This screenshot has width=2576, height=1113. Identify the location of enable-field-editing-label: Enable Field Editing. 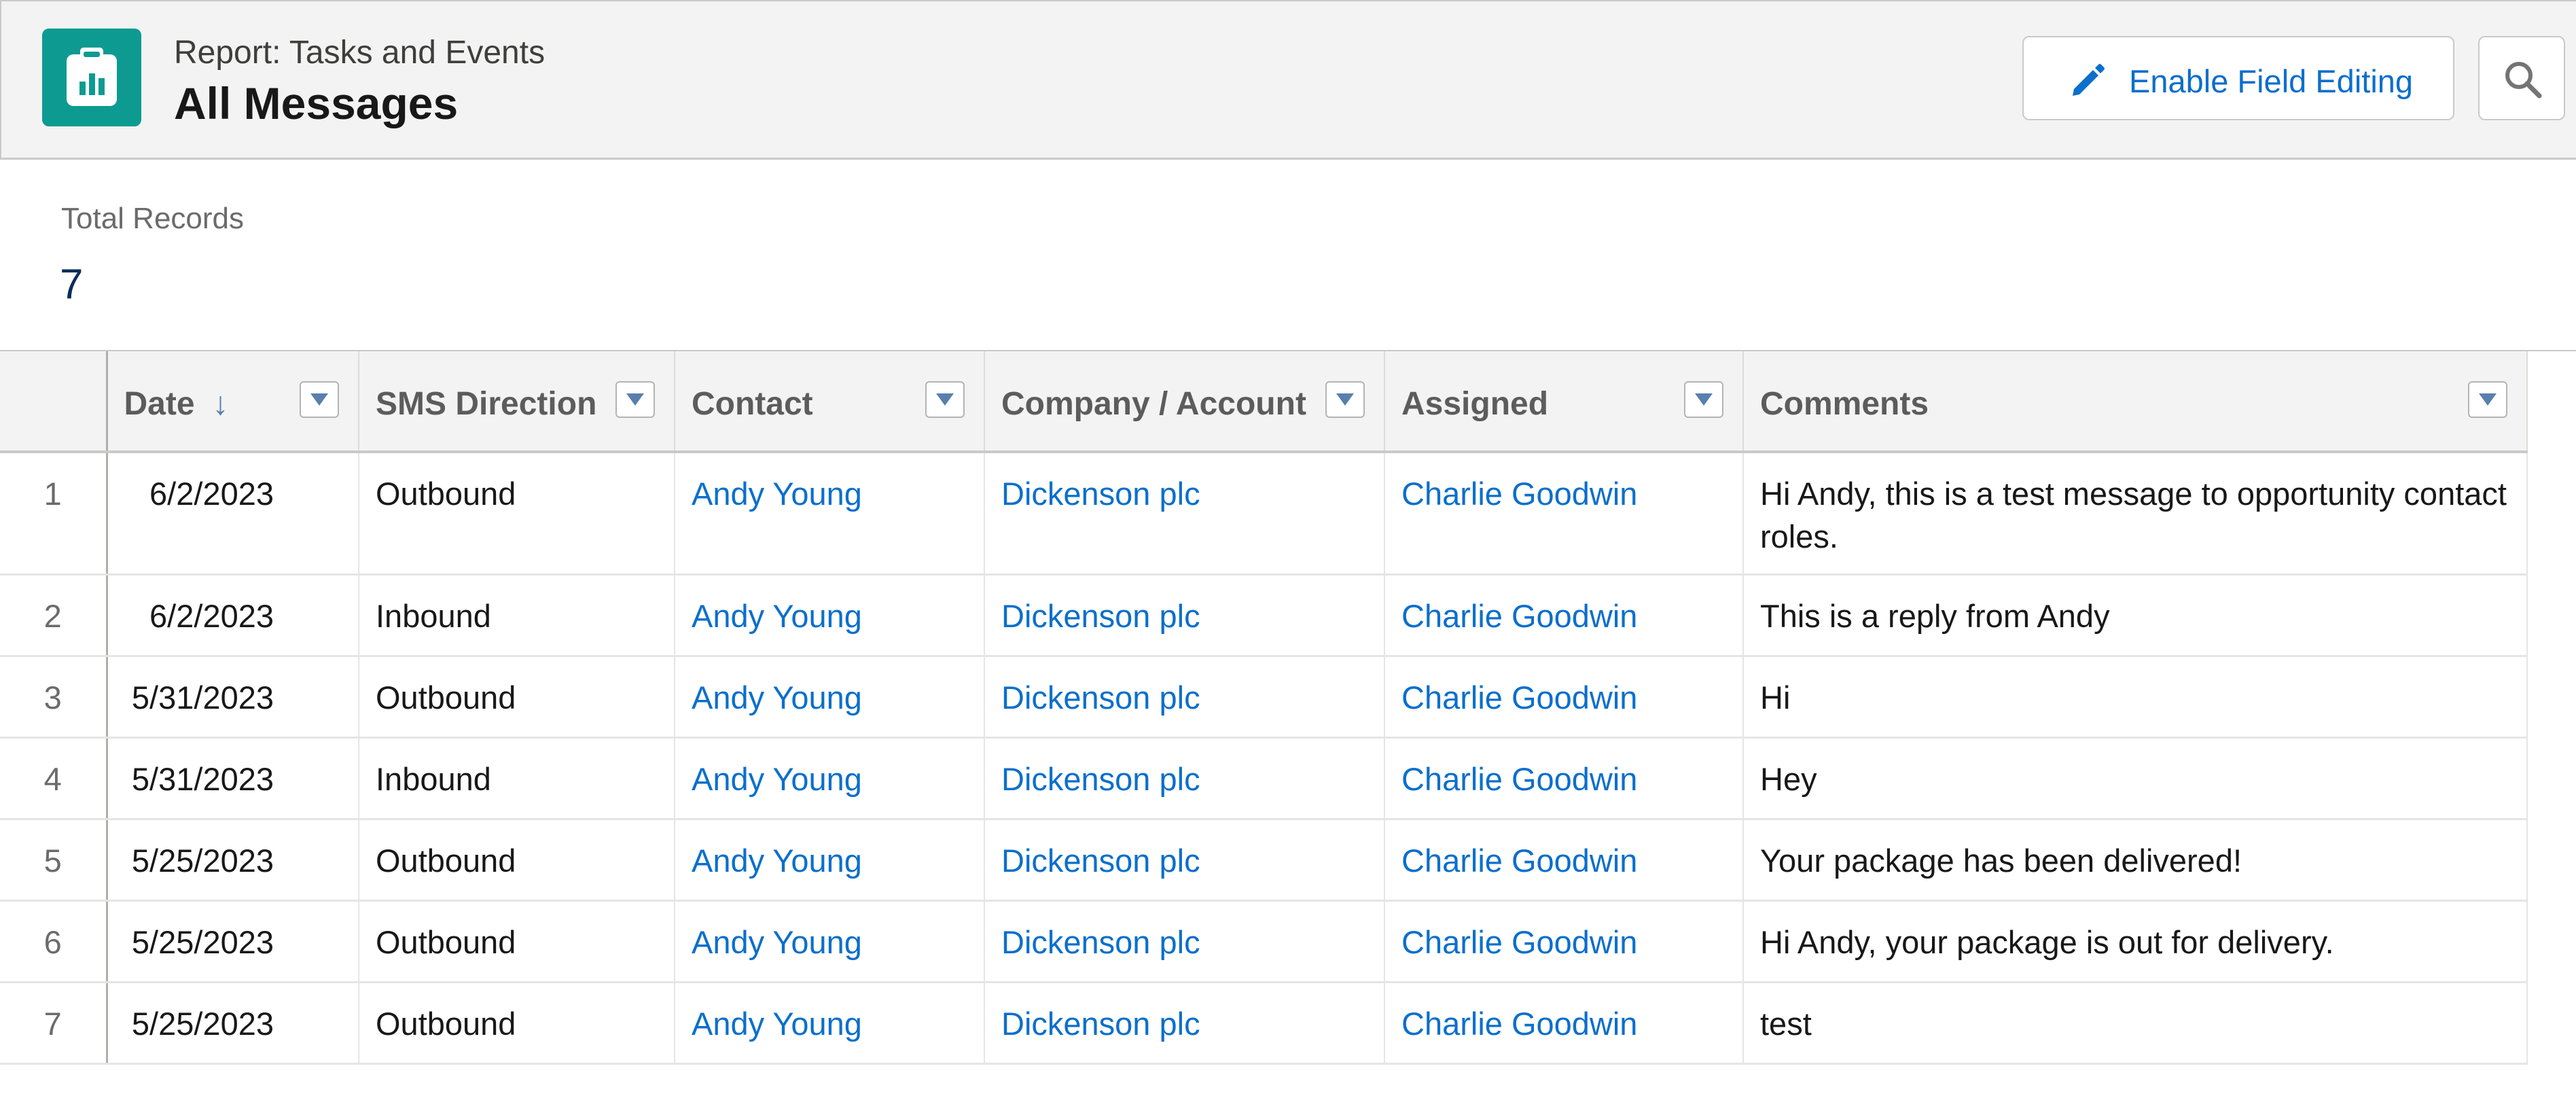
(2271, 81).